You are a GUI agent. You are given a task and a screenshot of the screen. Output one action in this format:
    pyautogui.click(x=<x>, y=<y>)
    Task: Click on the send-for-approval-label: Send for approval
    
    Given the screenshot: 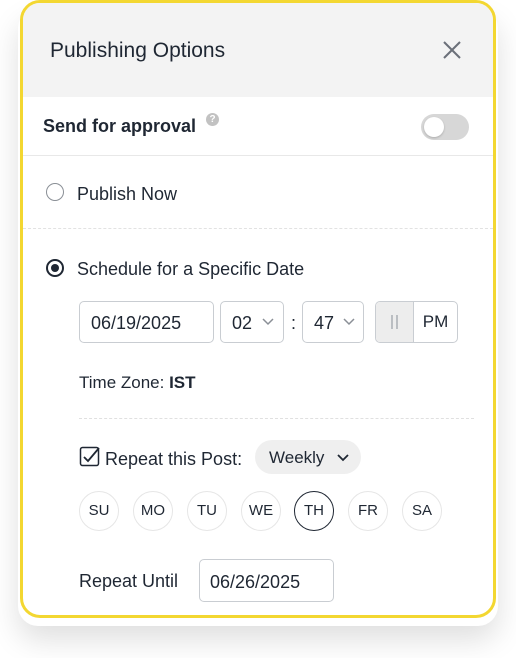 What is the action you would take?
    pyautogui.click(x=120, y=126)
    